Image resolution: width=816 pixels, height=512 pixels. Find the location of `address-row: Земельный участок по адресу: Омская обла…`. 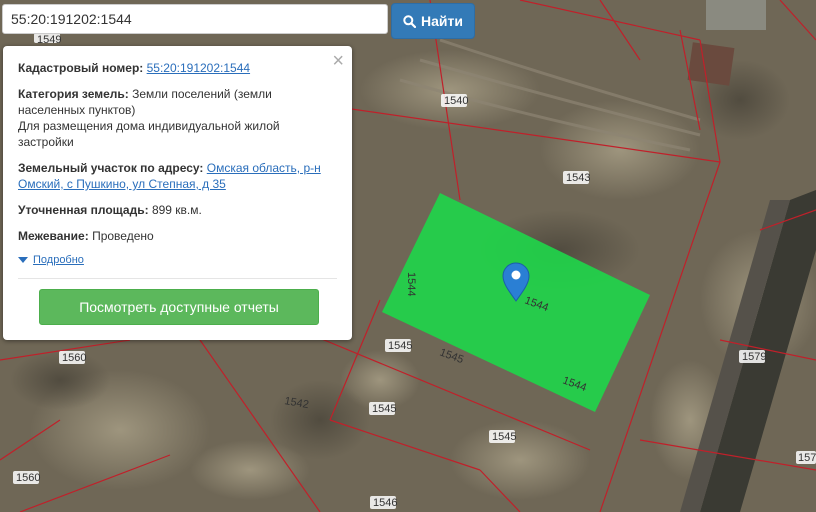

address-row: Земельный участок по адресу: Омская обла… is located at coordinates (177, 176).